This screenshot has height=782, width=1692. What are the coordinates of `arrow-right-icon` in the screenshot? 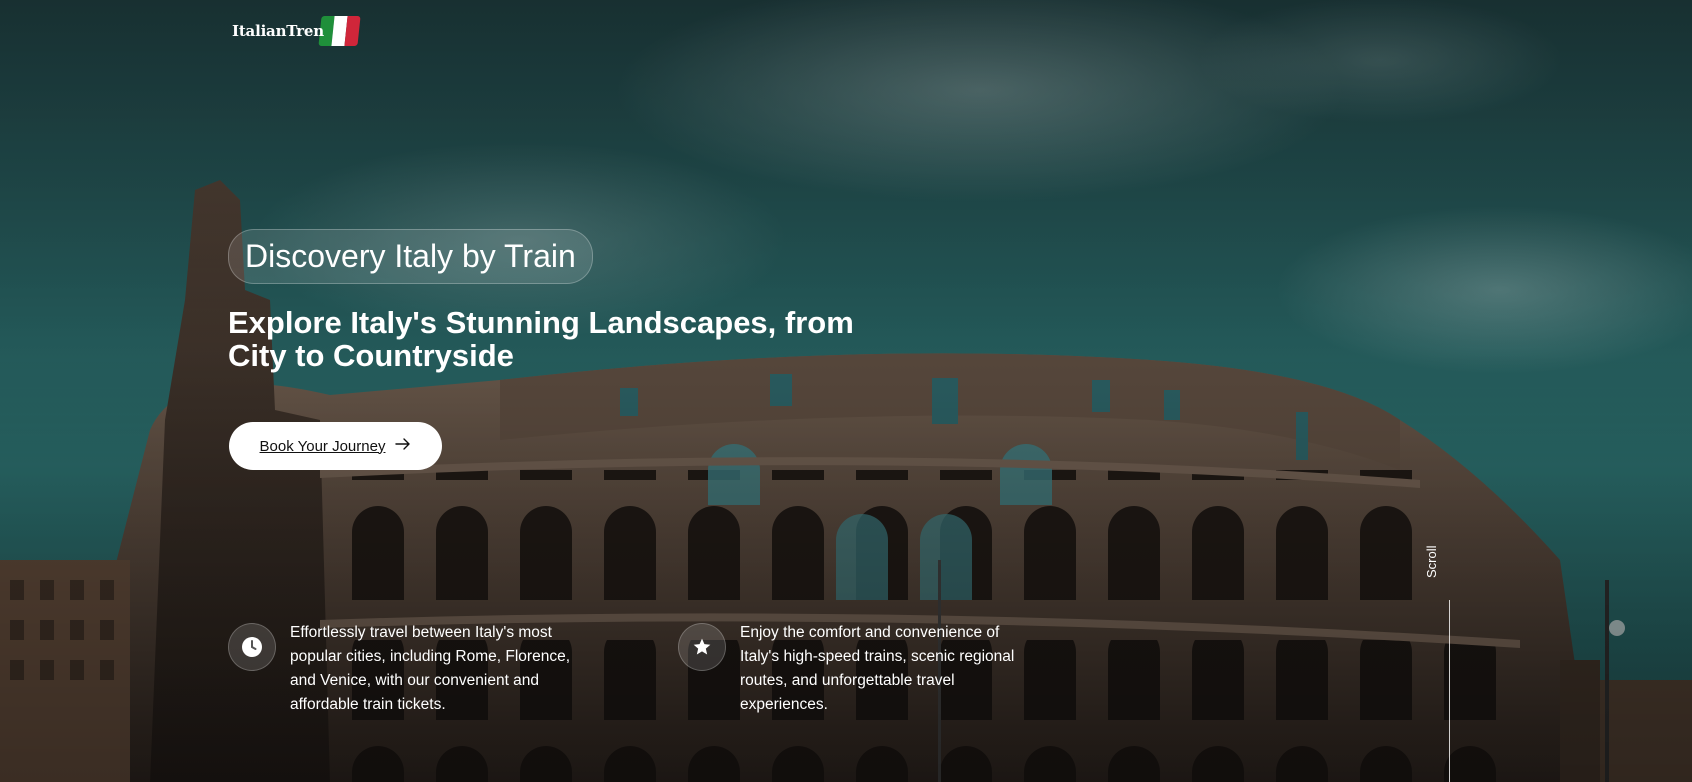 It's located at (403, 446).